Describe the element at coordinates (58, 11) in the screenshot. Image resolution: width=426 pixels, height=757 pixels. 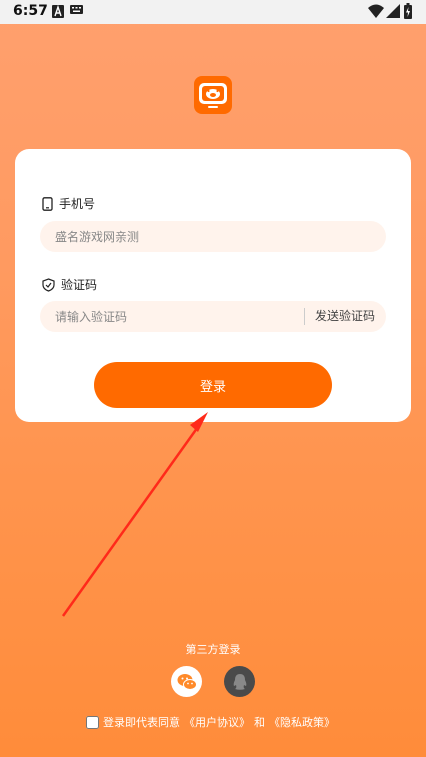
I see `notification-a-icon` at that location.